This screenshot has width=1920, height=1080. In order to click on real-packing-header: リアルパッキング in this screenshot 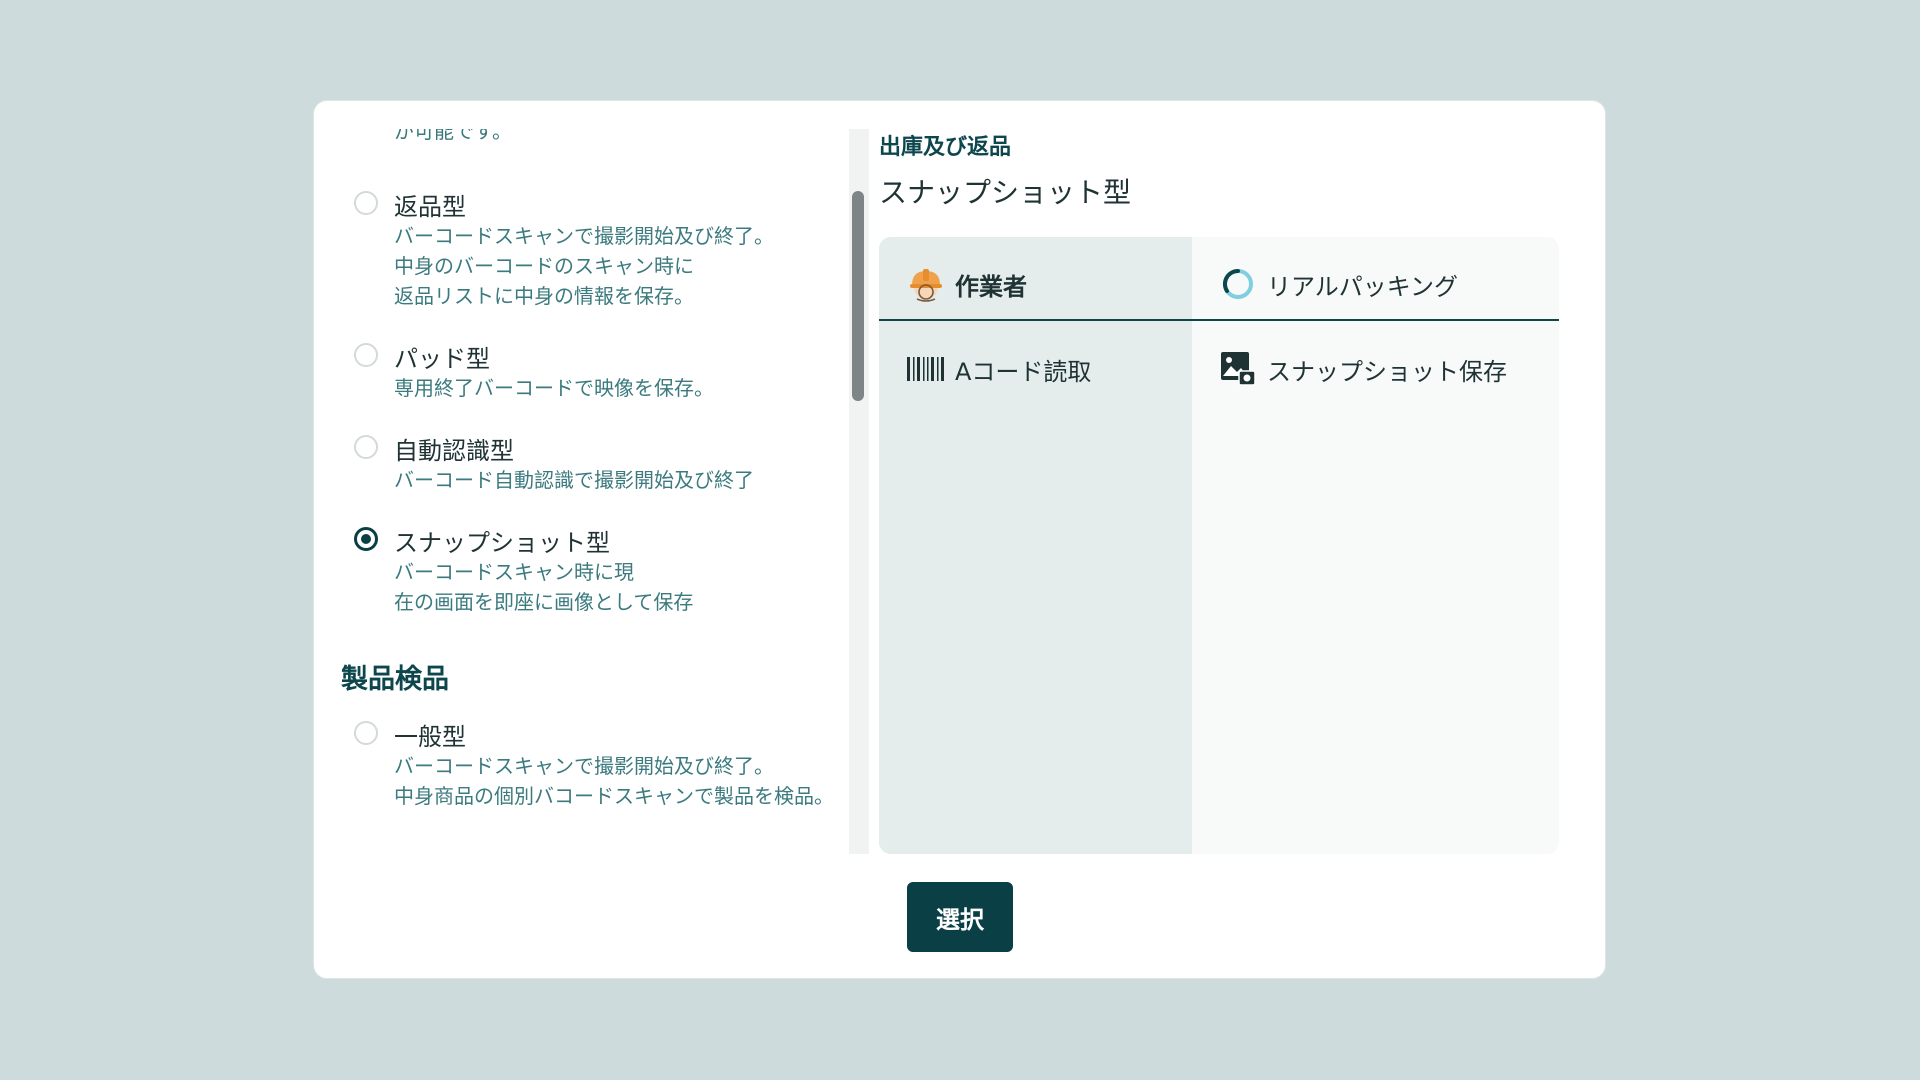, I will do `click(1338, 284)`.